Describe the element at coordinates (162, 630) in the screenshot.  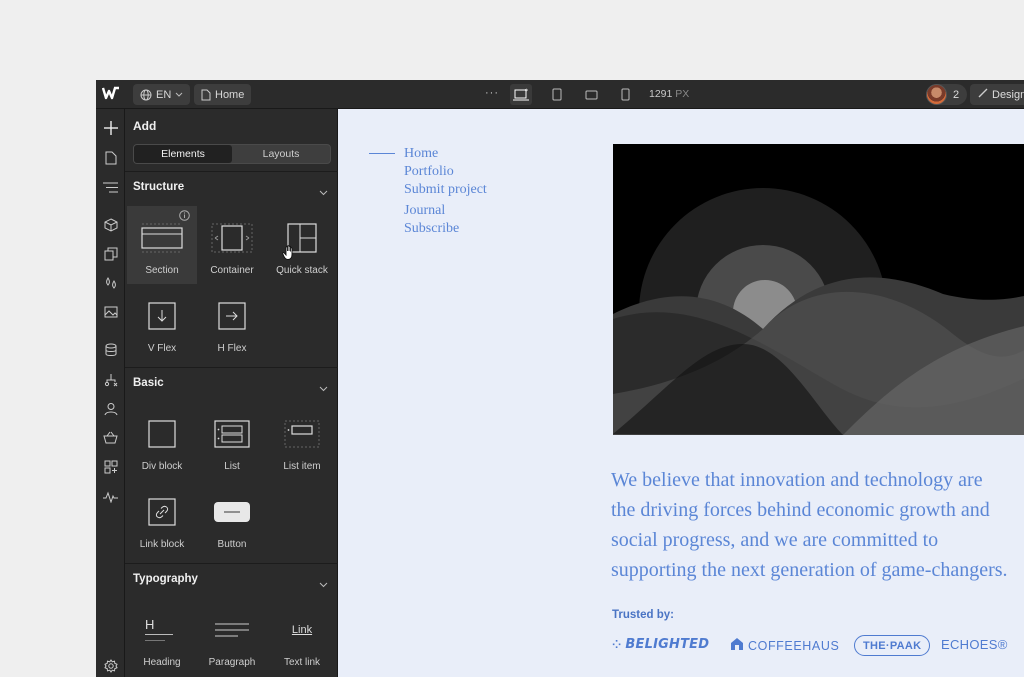
I see `heading-icon: H` at that location.